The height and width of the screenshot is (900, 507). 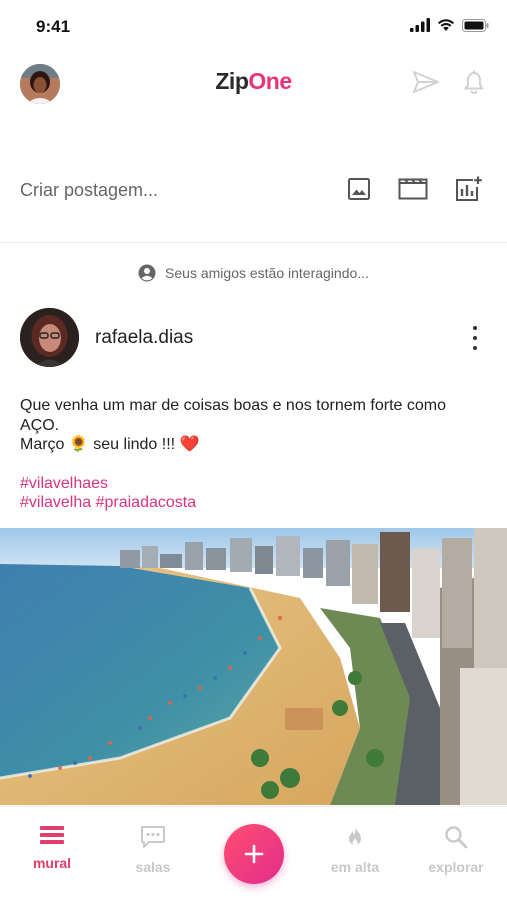 What do you see at coordinates (456, 850) in the screenshot?
I see `nav-explorar: explorar` at bounding box center [456, 850].